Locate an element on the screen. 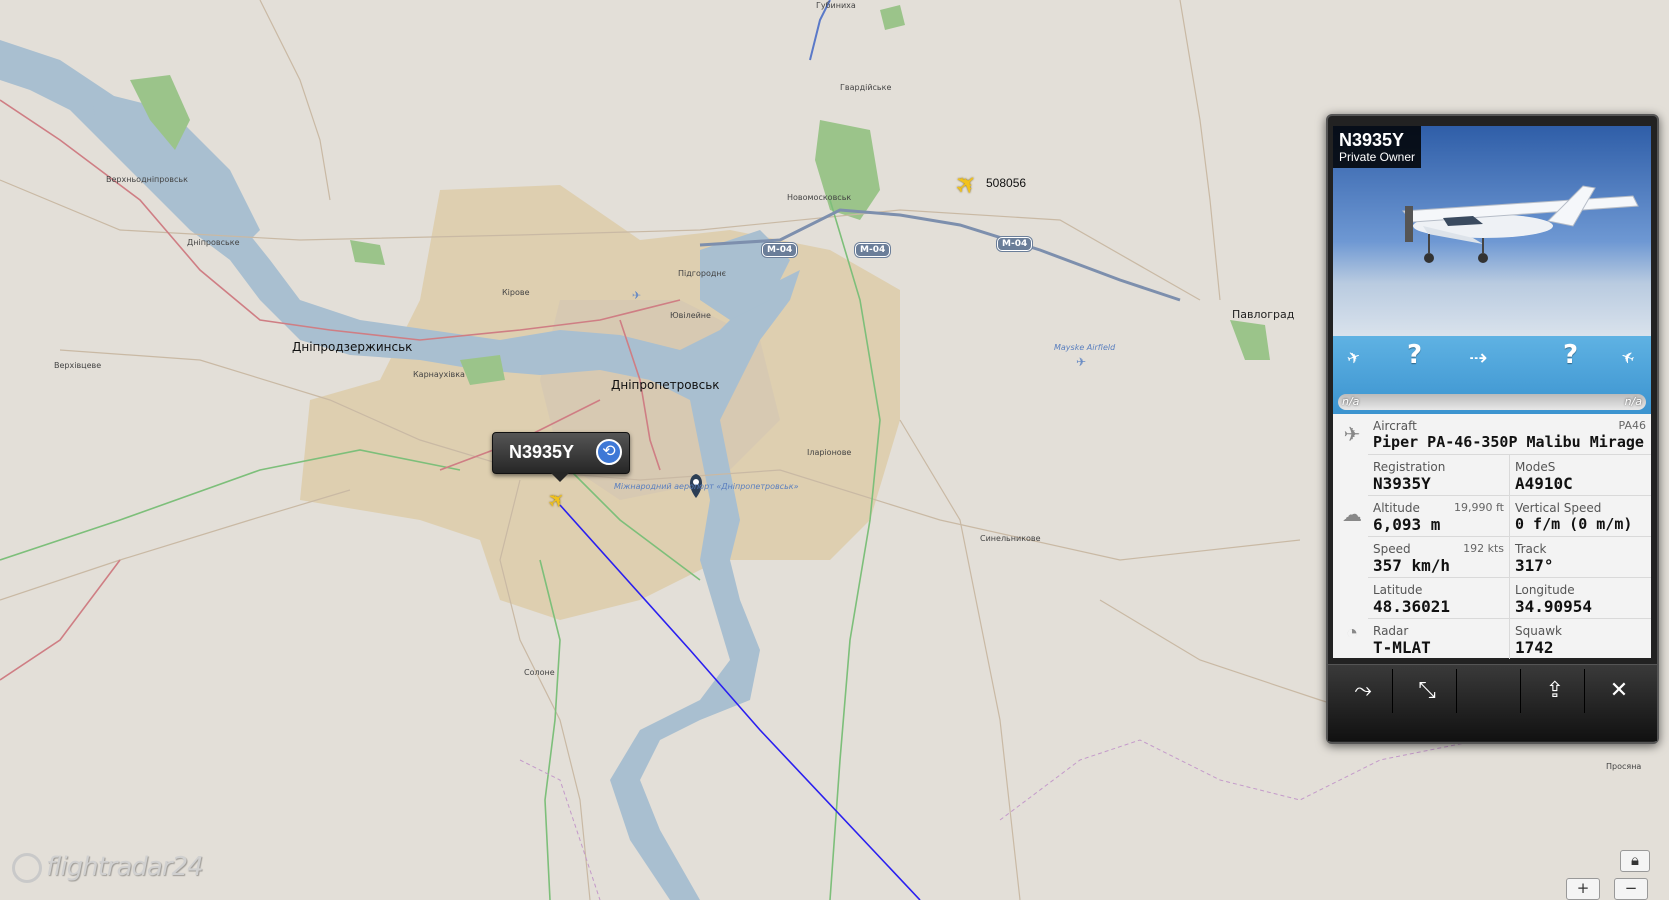  logo-radar-icon is located at coordinates (27, 867).